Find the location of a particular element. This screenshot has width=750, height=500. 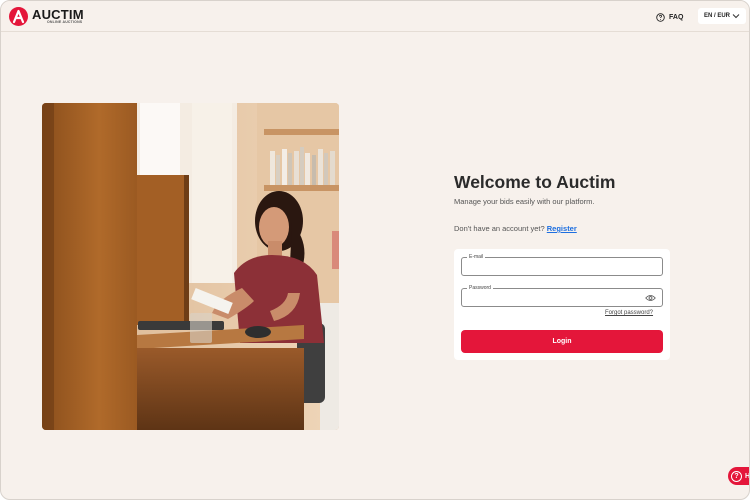

page-title: Welcome to Auctim is located at coordinates (535, 182).